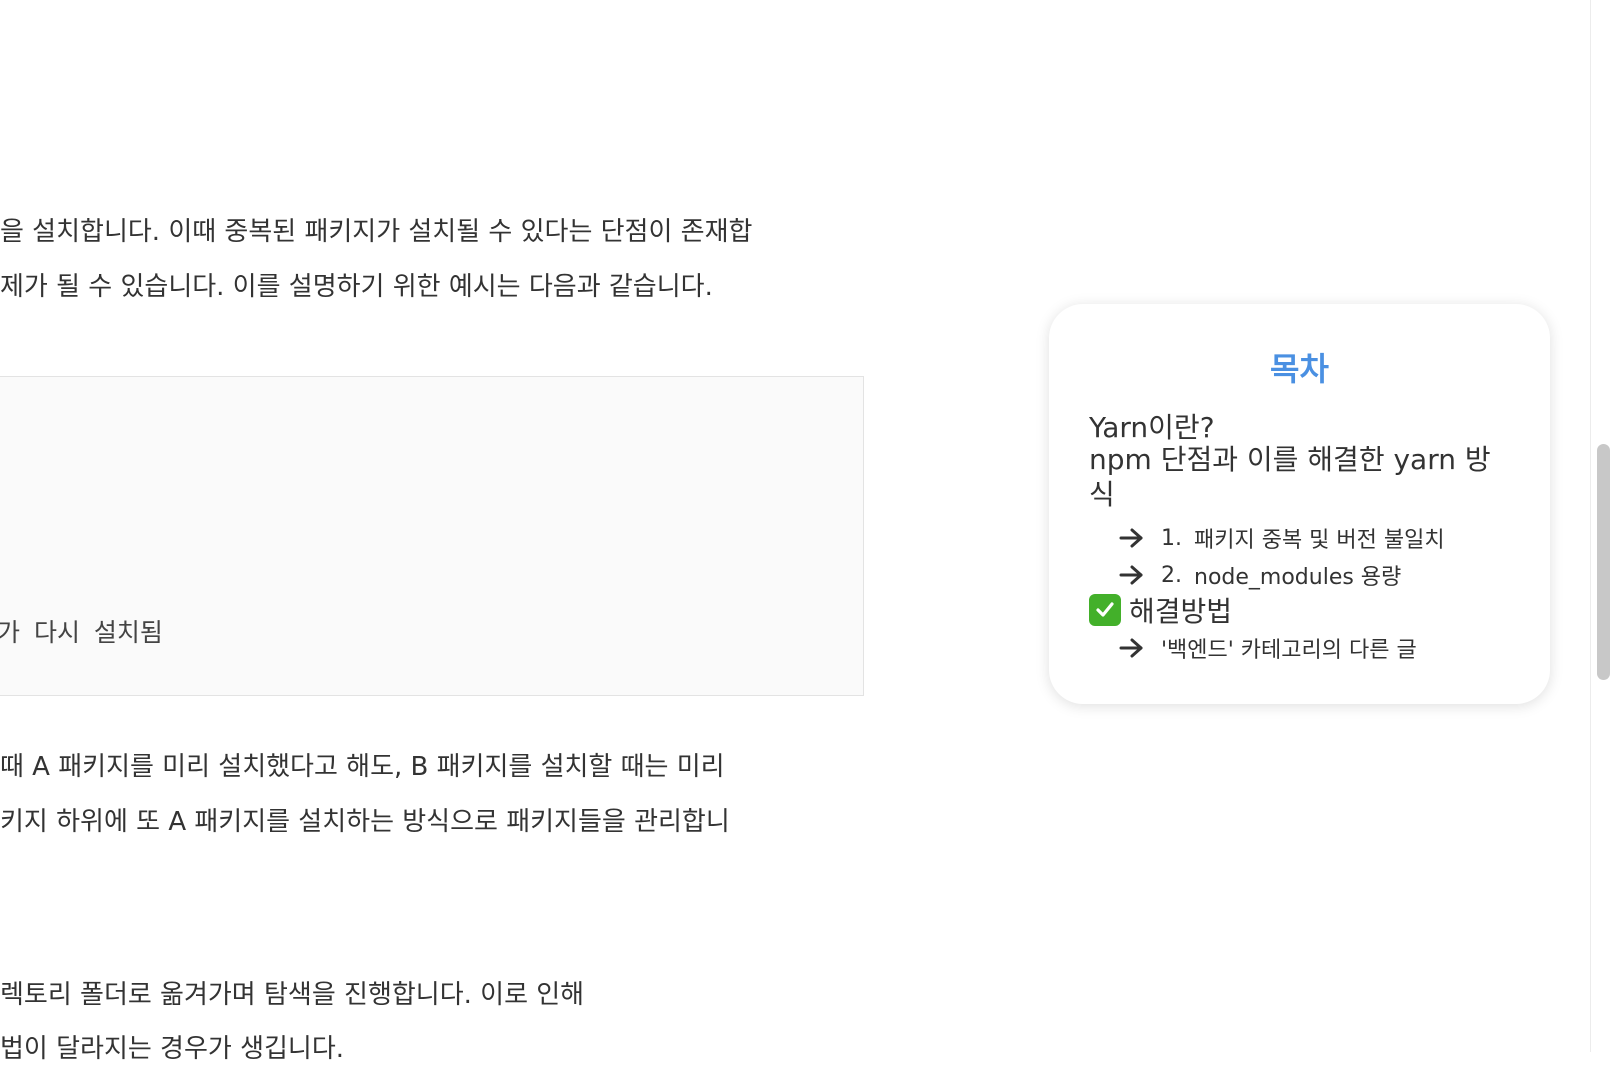  What do you see at coordinates (1171, 538) in the screenshot?
I see `toc-item-number: 1.` at bounding box center [1171, 538].